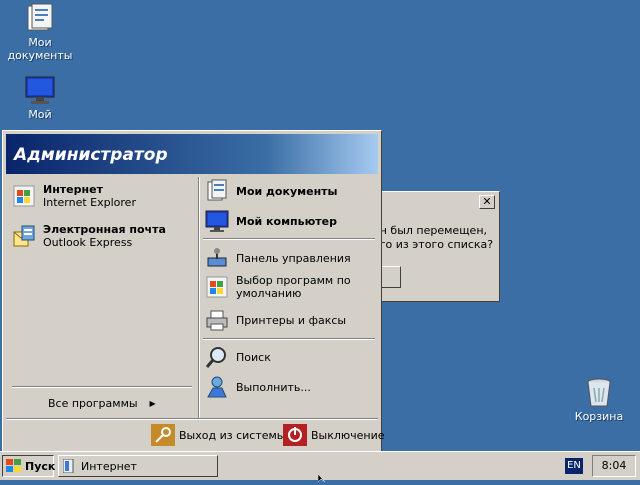  Describe the element at coordinates (574, 466) in the screenshot. I see `language-indicator: EN` at that location.